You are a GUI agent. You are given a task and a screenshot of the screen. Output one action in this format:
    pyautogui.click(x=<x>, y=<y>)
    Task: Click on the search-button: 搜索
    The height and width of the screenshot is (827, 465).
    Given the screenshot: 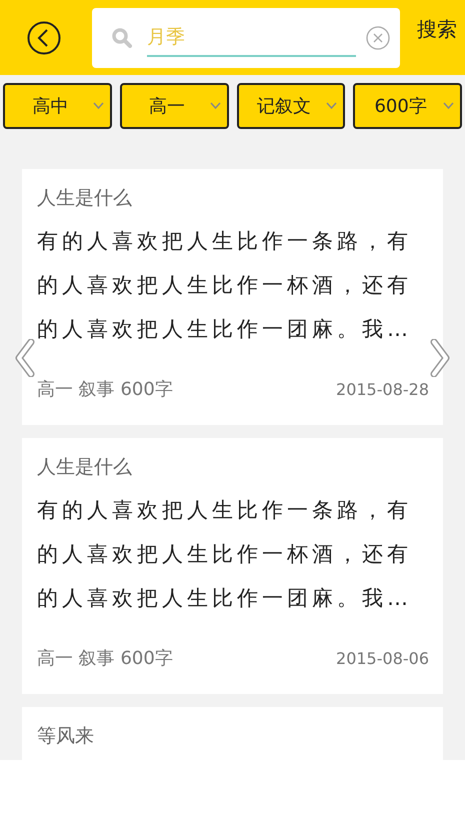 What is the action you would take?
    pyautogui.click(x=437, y=29)
    